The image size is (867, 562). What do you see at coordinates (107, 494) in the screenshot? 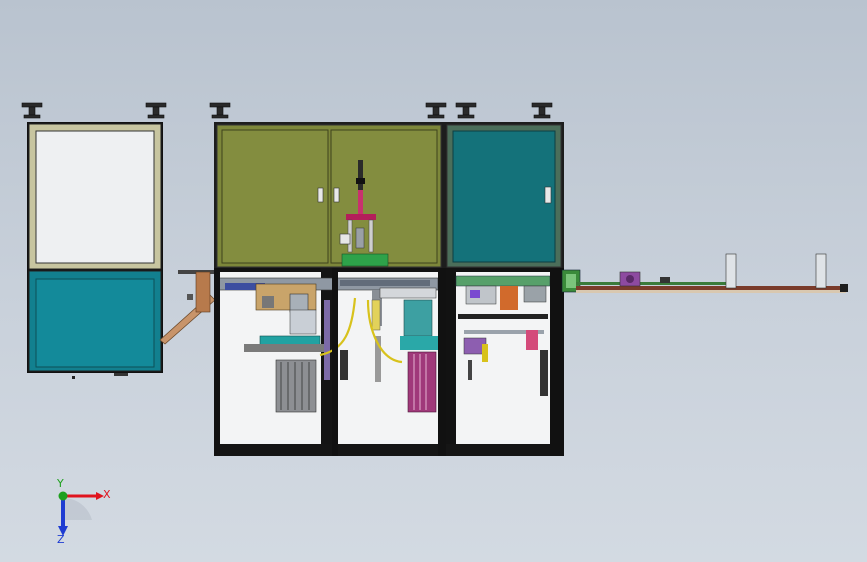
I see `x-axis-label: X` at bounding box center [107, 494].